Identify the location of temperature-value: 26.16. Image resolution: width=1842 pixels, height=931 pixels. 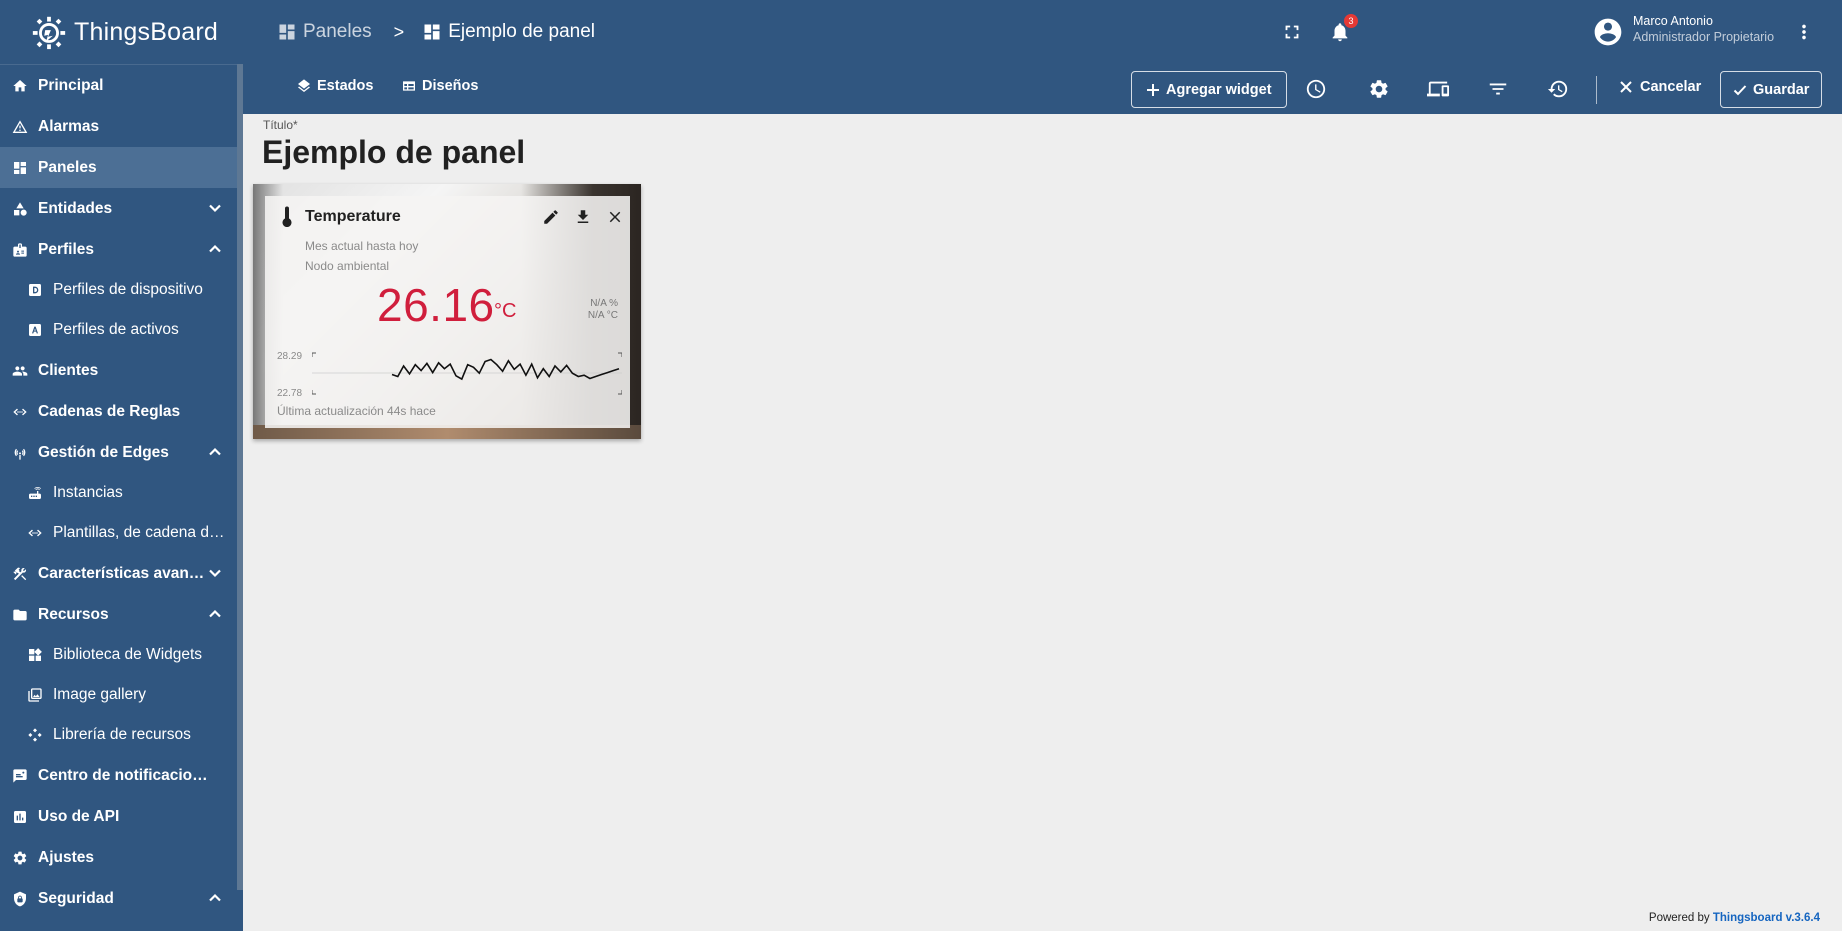
(436, 305).